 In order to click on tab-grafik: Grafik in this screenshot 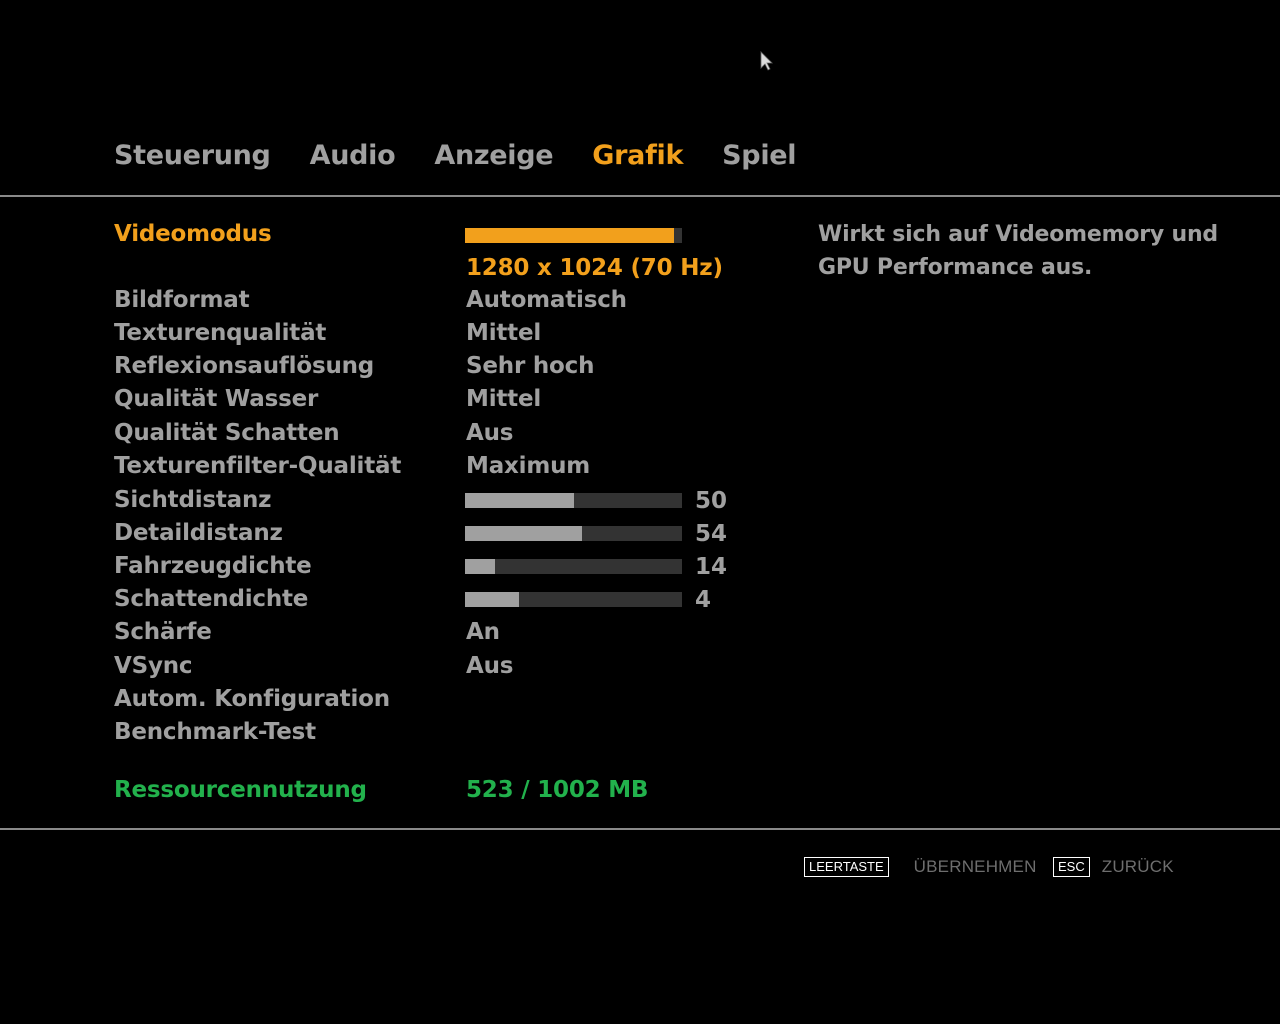, I will do `click(637, 158)`.